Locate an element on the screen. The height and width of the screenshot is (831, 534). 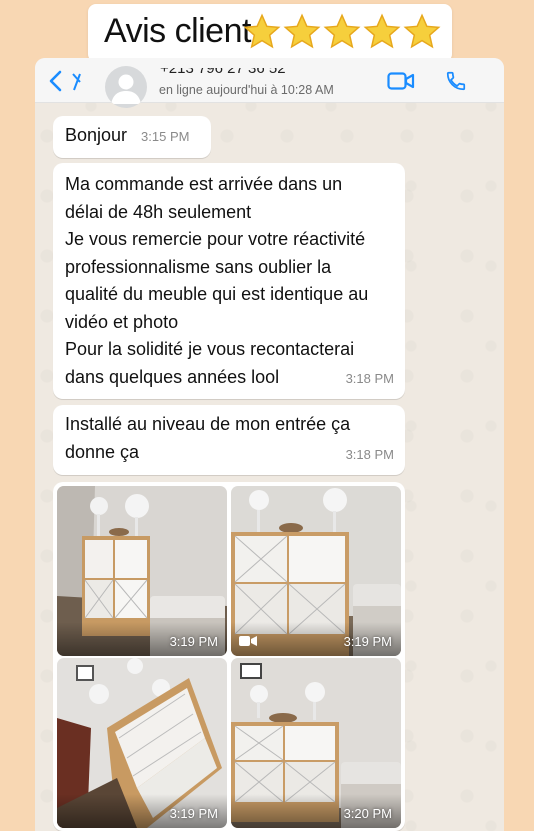
unread-count-icon is located at coordinates (76, 82).